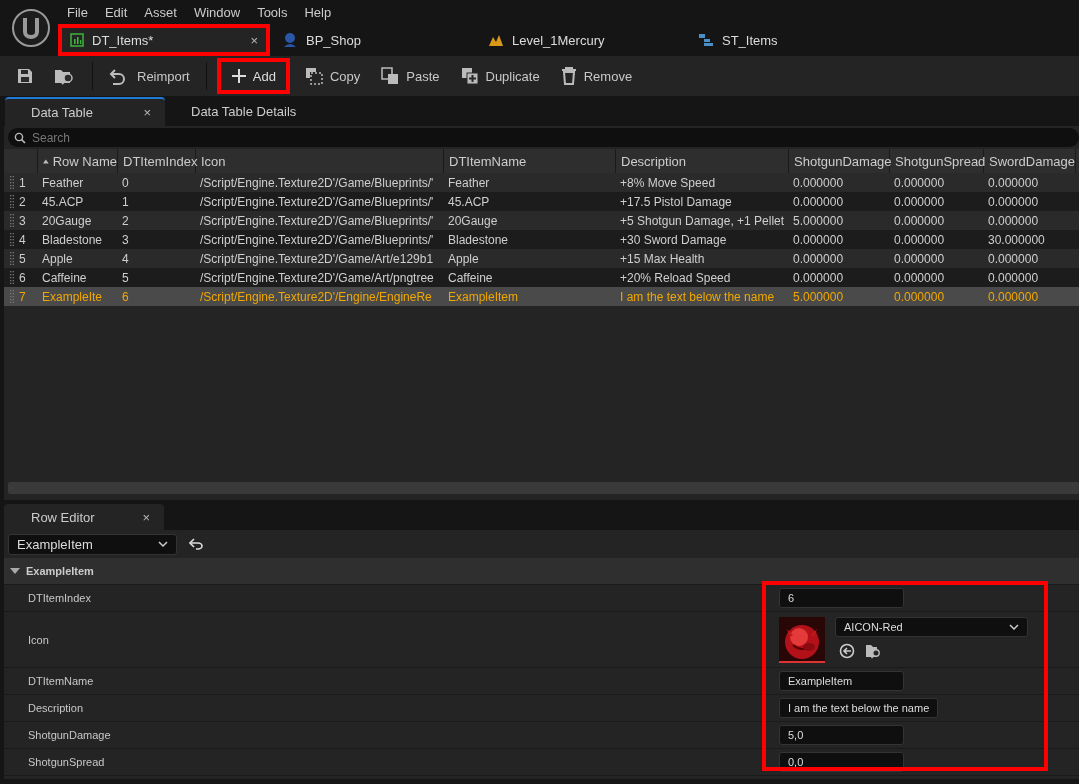  Describe the element at coordinates (1016, 239) in the screenshot. I see `table-cell: 30.000000` at that location.